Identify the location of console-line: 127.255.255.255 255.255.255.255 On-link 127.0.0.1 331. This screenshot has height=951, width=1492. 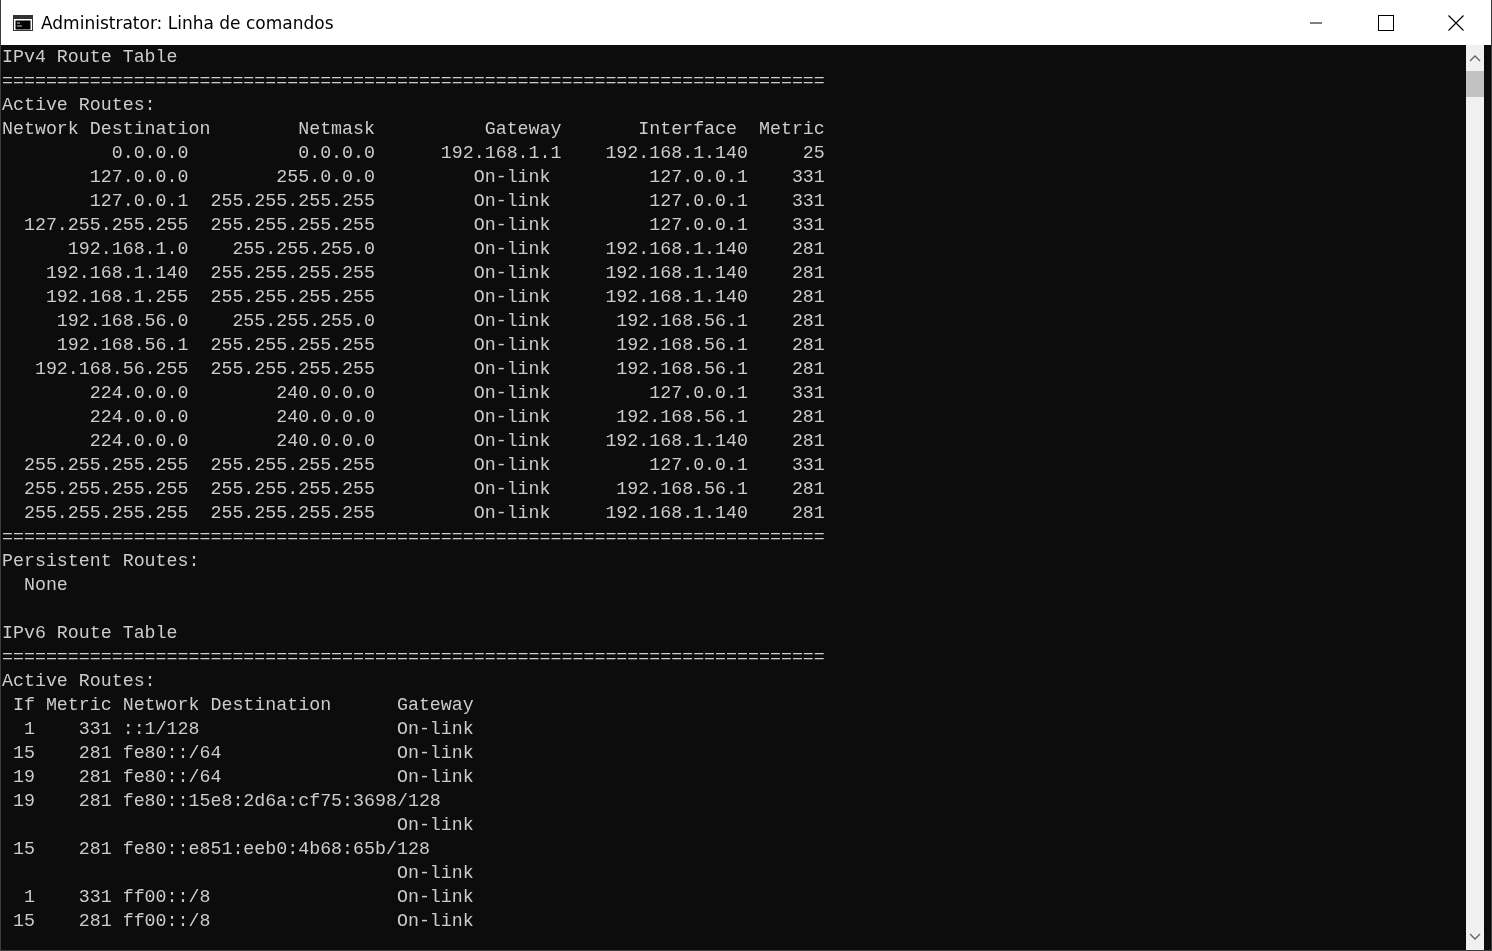
(424, 225).